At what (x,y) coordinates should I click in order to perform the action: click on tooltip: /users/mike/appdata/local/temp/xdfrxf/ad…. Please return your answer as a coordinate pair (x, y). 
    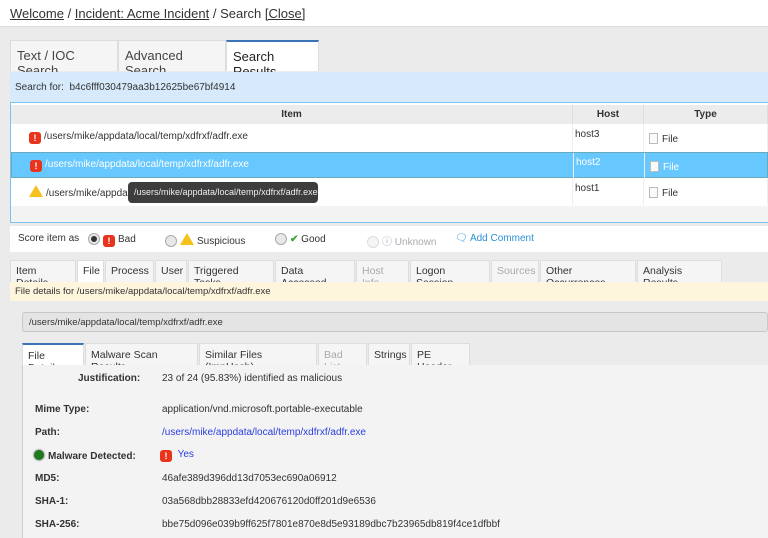
    Looking at the image, I should click on (223, 192).